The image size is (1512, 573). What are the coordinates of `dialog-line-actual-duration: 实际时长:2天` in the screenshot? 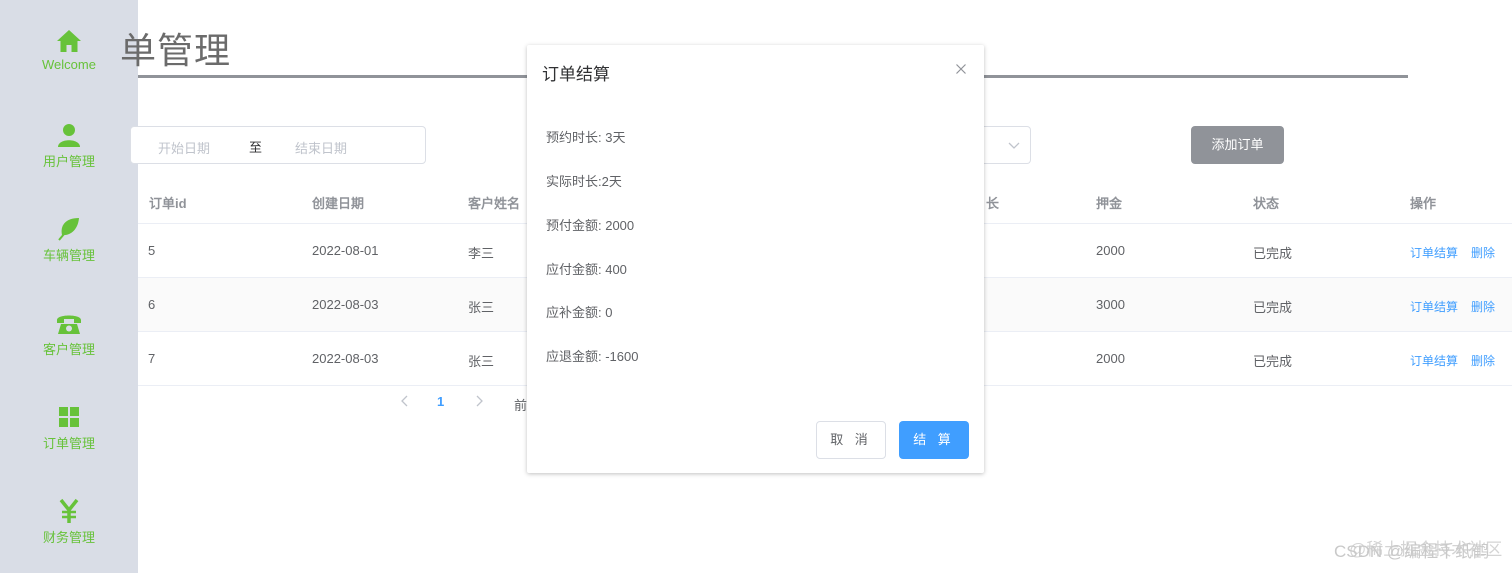 It's located at (584, 181).